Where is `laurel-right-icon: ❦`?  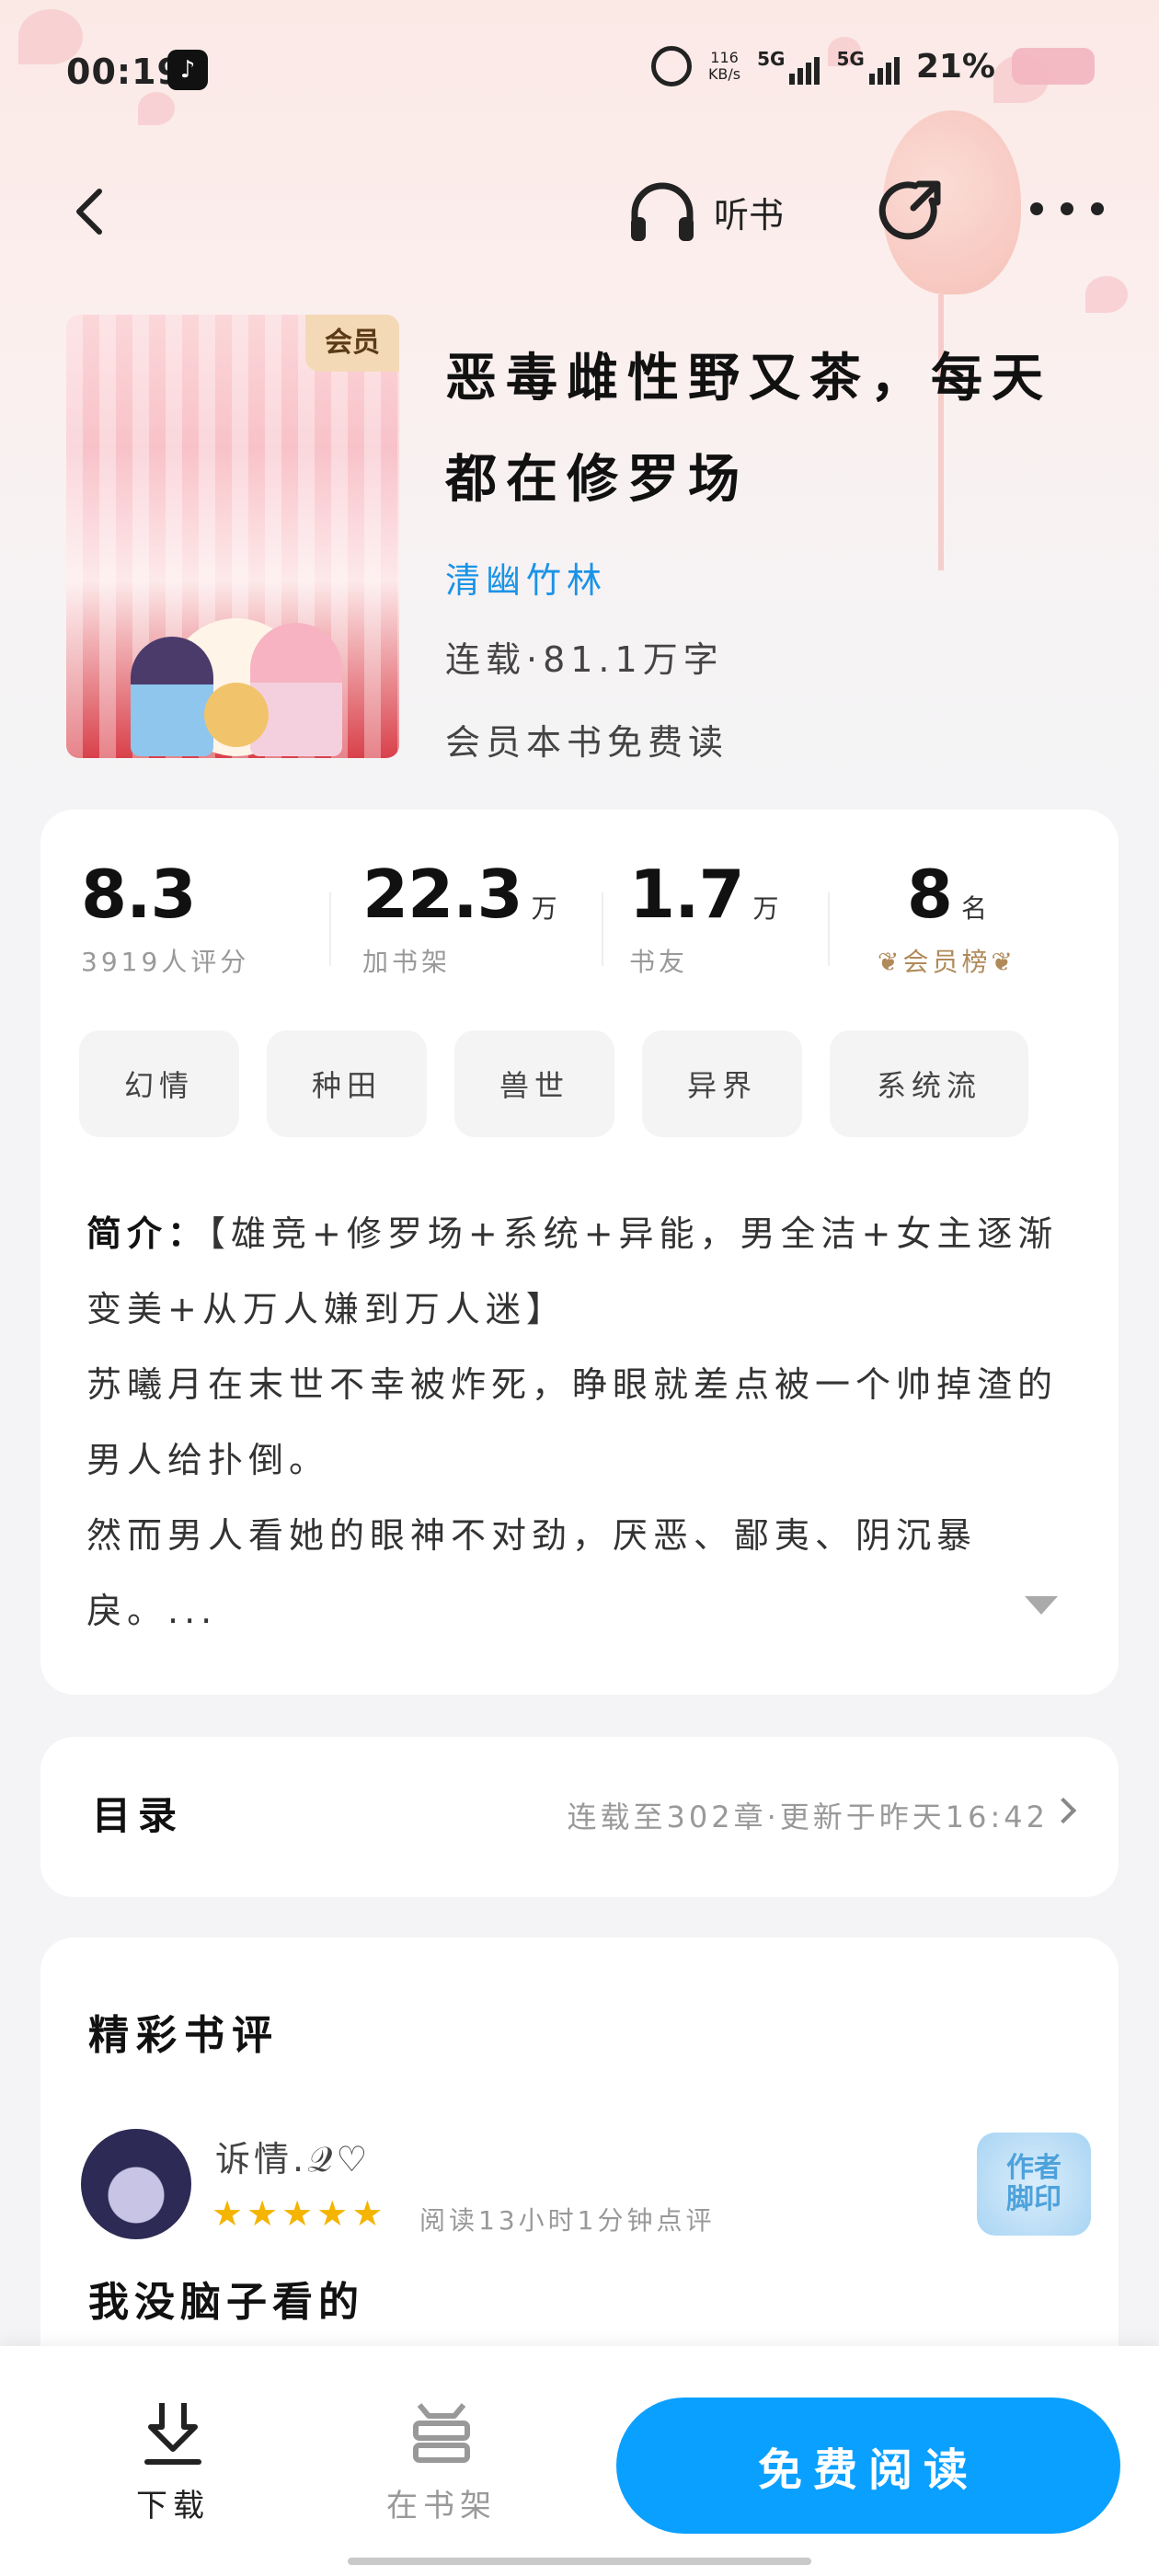 laurel-right-icon: ❦ is located at coordinates (1003, 962).